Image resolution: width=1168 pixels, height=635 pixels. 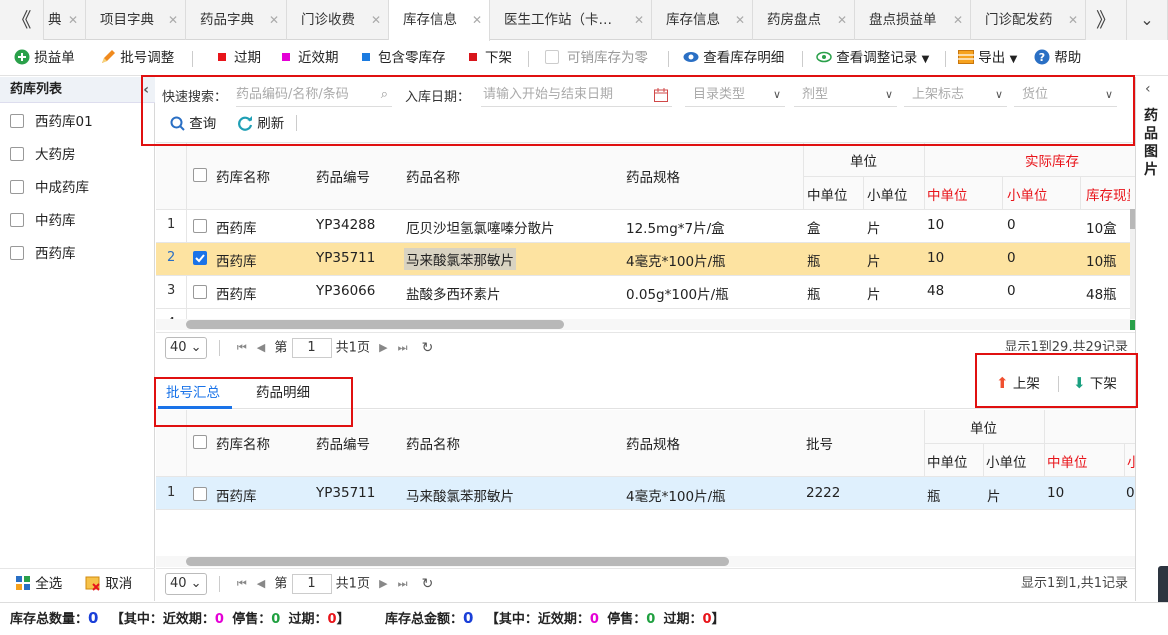 What do you see at coordinates (1148, 89) in the screenshot?
I see `expand-panel-icon: ‹` at bounding box center [1148, 89].